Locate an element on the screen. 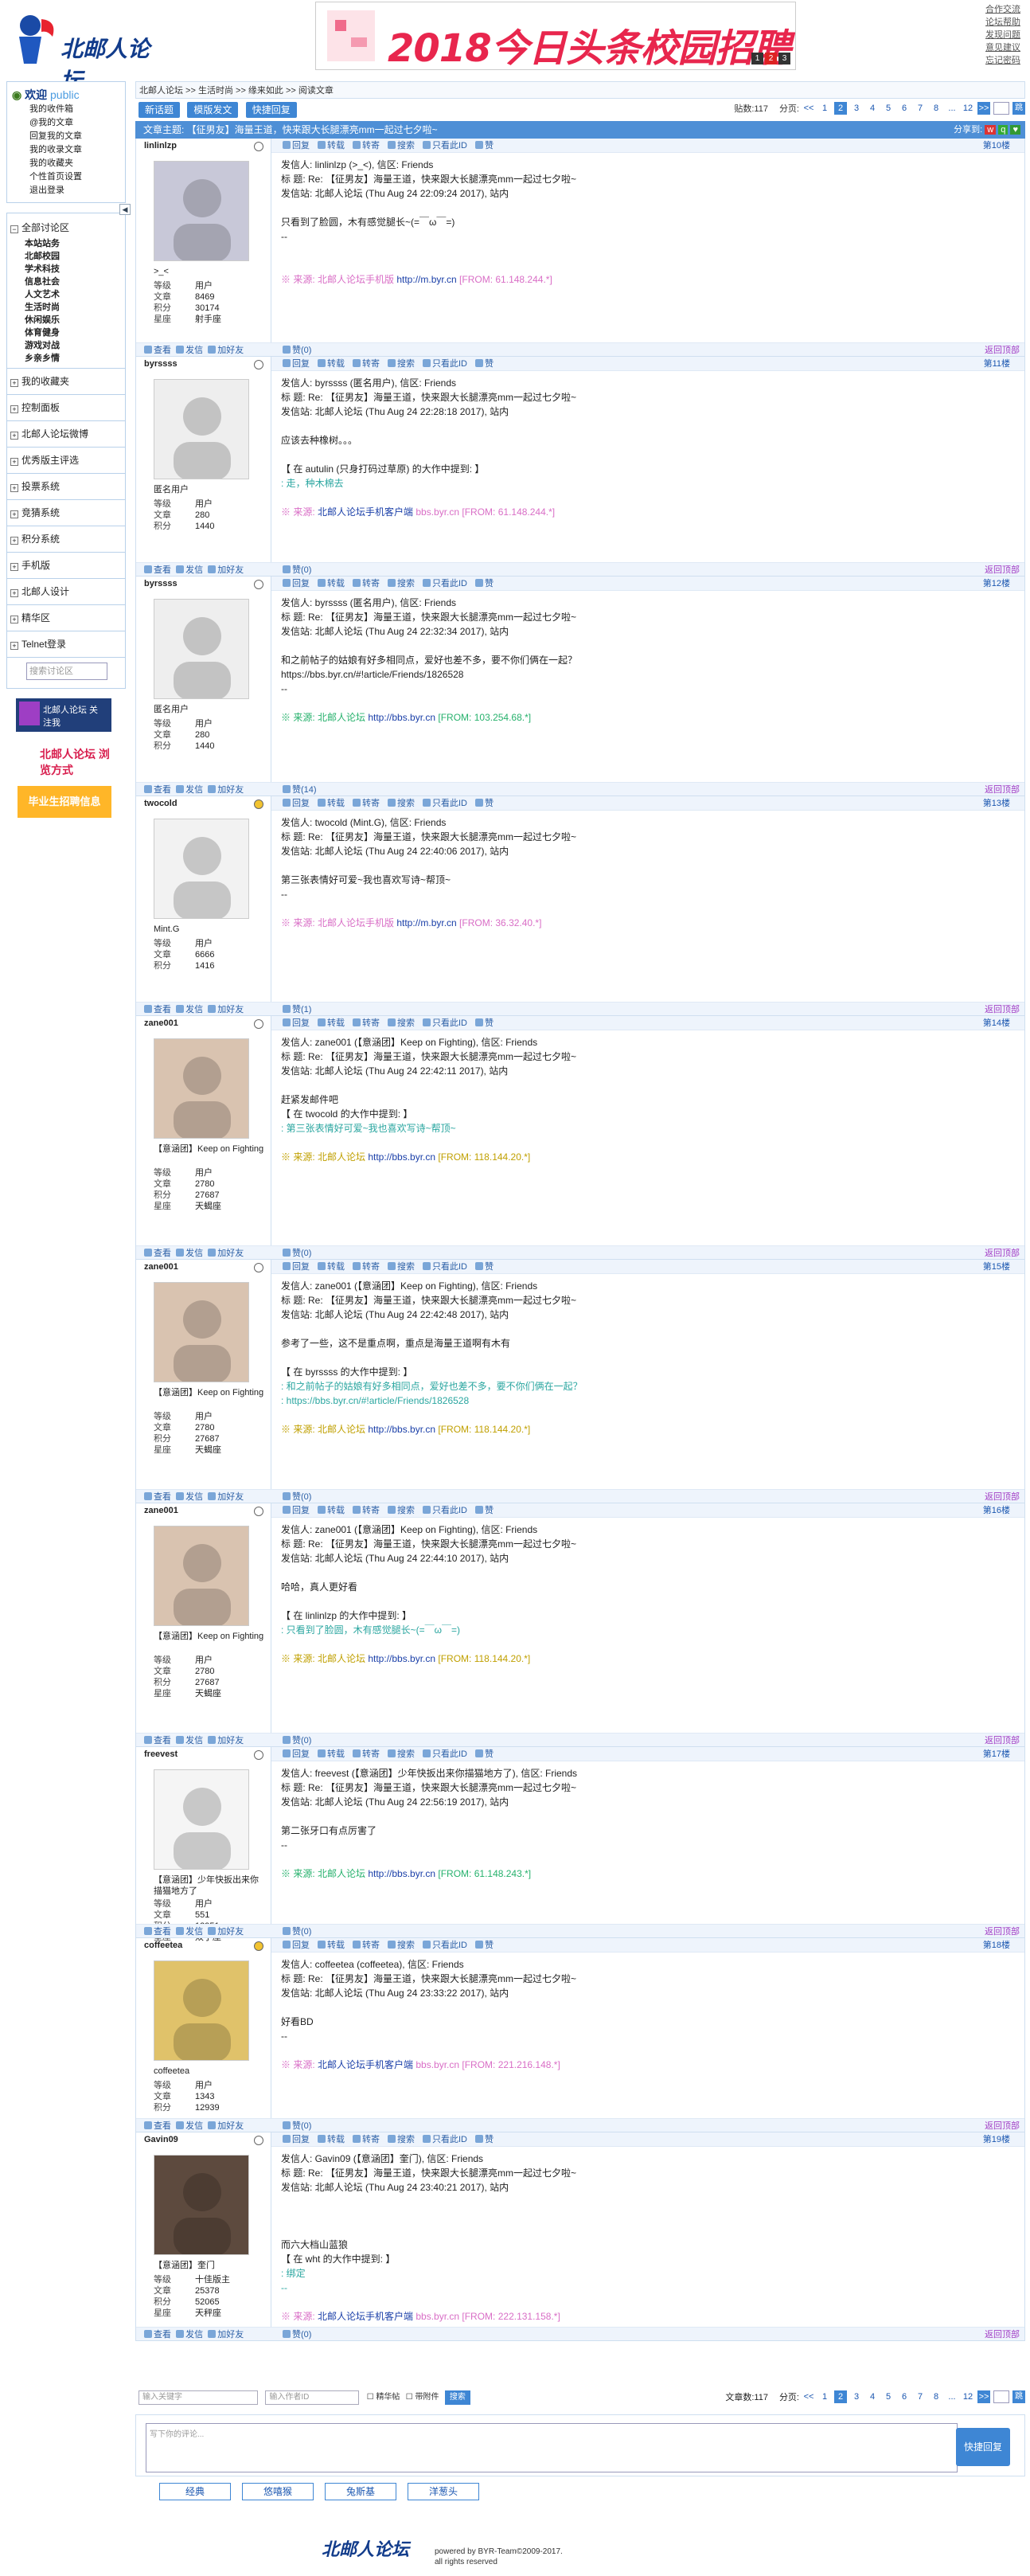  section-item: 乡亲乡情 is located at coordinates (66, 358).